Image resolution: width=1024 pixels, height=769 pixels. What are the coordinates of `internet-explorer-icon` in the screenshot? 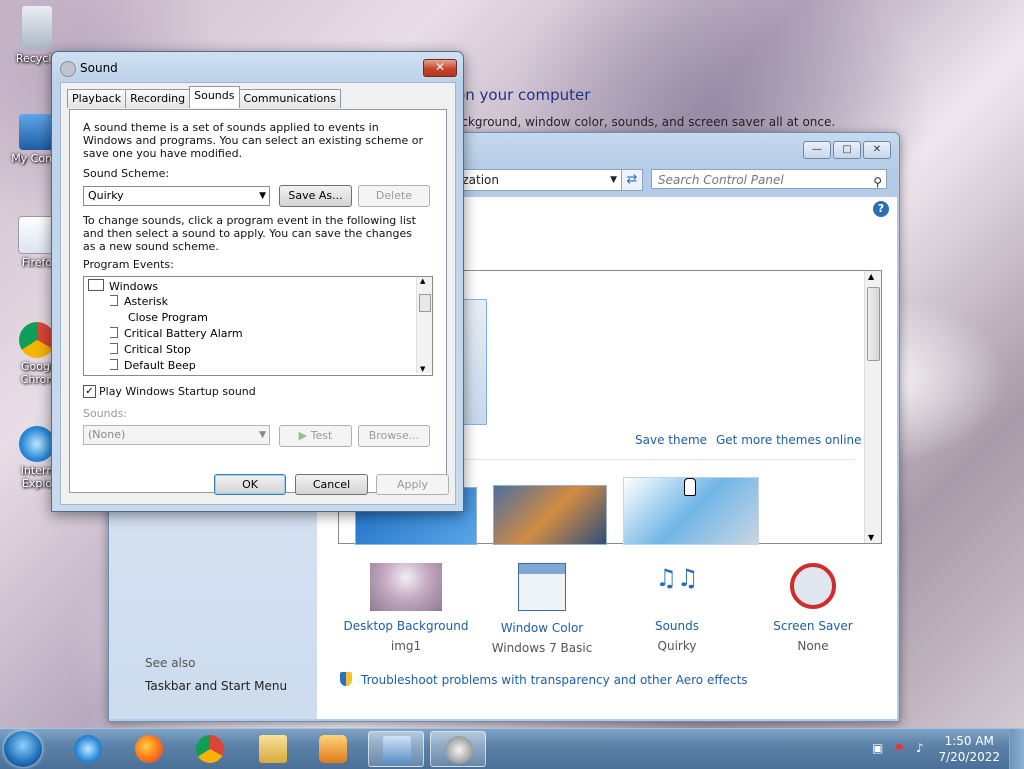 It's located at (88, 749).